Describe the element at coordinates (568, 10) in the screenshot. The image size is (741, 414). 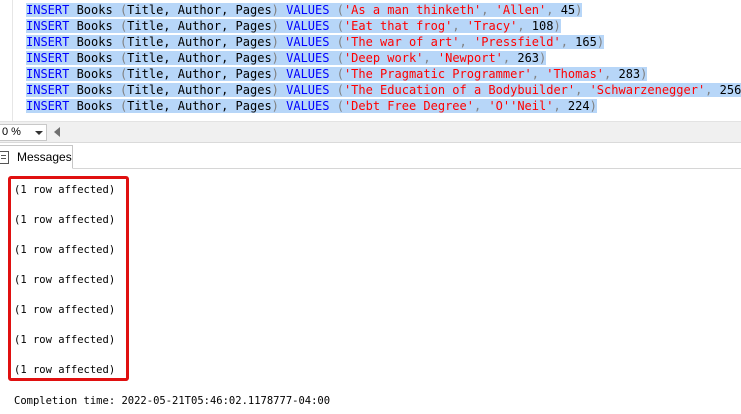
I see `code-token-pages: 45` at that location.